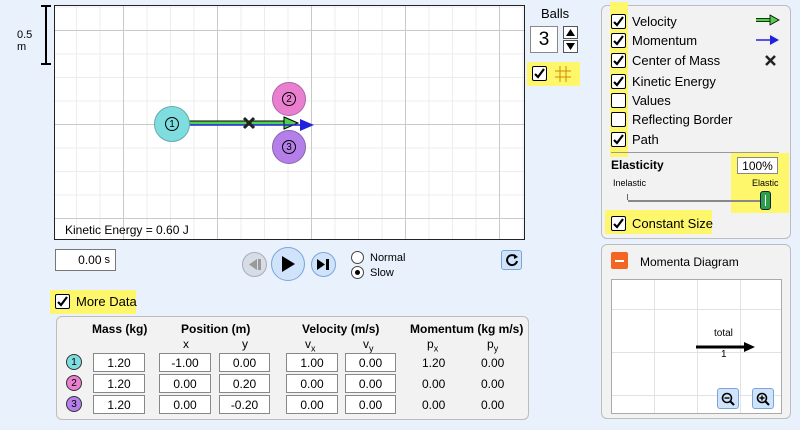 The height and width of the screenshot is (430, 800). I want to click on header-momentum: Momentum (kg m/s), so click(467, 329).